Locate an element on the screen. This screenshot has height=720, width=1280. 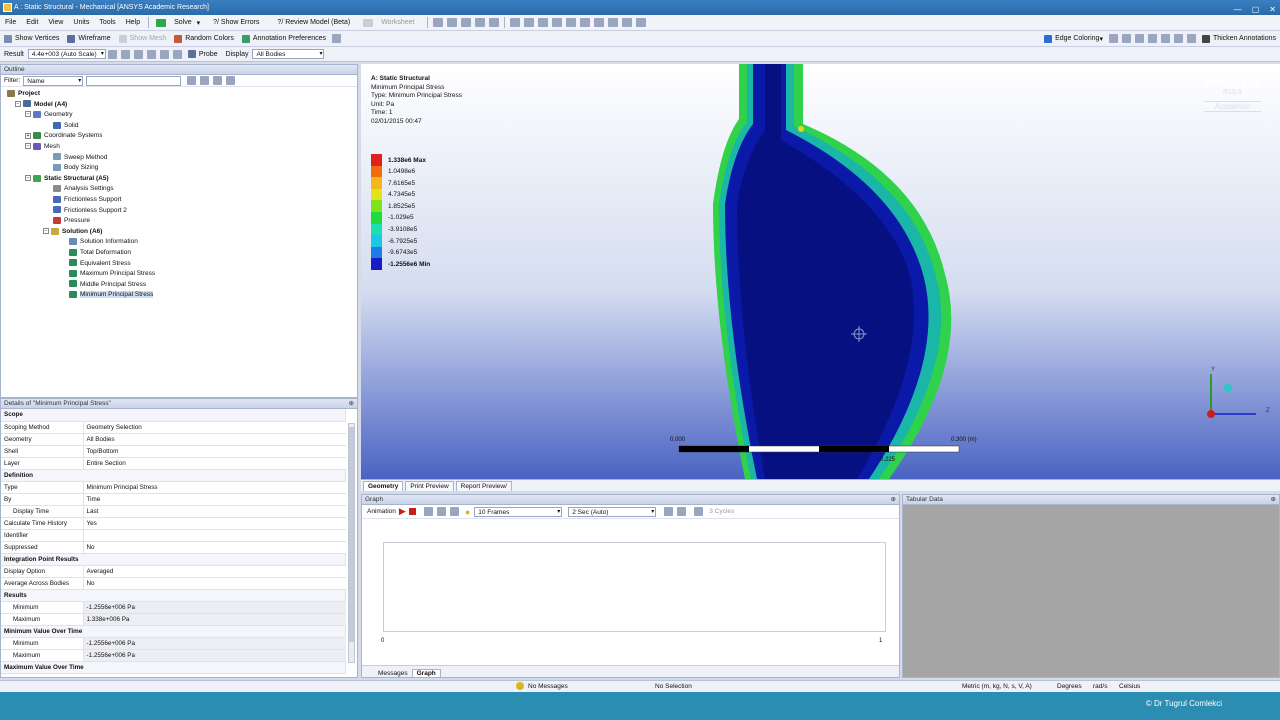
details-row: Display Option Averaged is located at coordinates (173, 571).